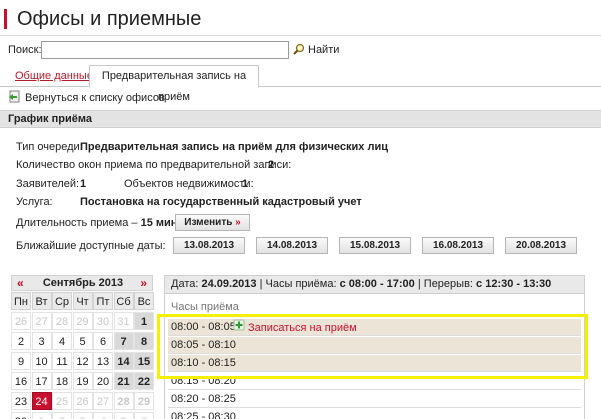  What do you see at coordinates (144, 361) in the screenshot?
I see `calendar-day: 15` at bounding box center [144, 361].